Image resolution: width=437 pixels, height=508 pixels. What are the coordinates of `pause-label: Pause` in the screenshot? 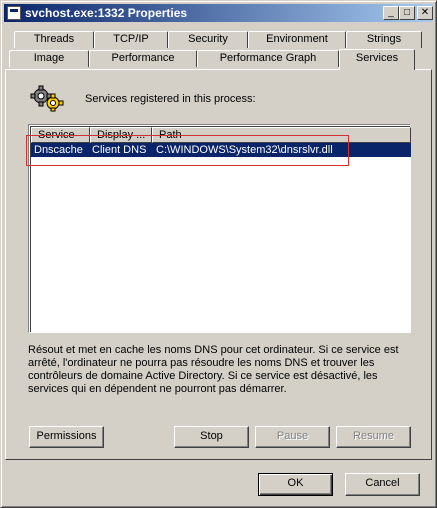 It's located at (292, 436).